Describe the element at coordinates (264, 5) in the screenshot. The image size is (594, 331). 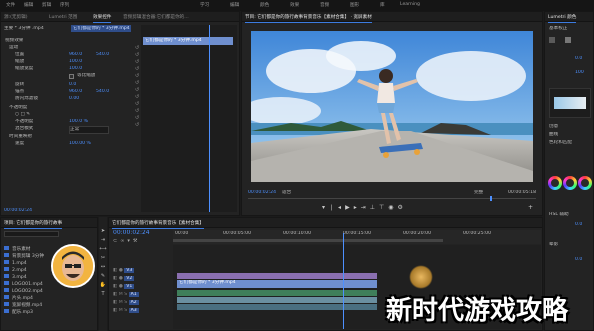
I see `workspace-tab-color: 颜色` at that location.